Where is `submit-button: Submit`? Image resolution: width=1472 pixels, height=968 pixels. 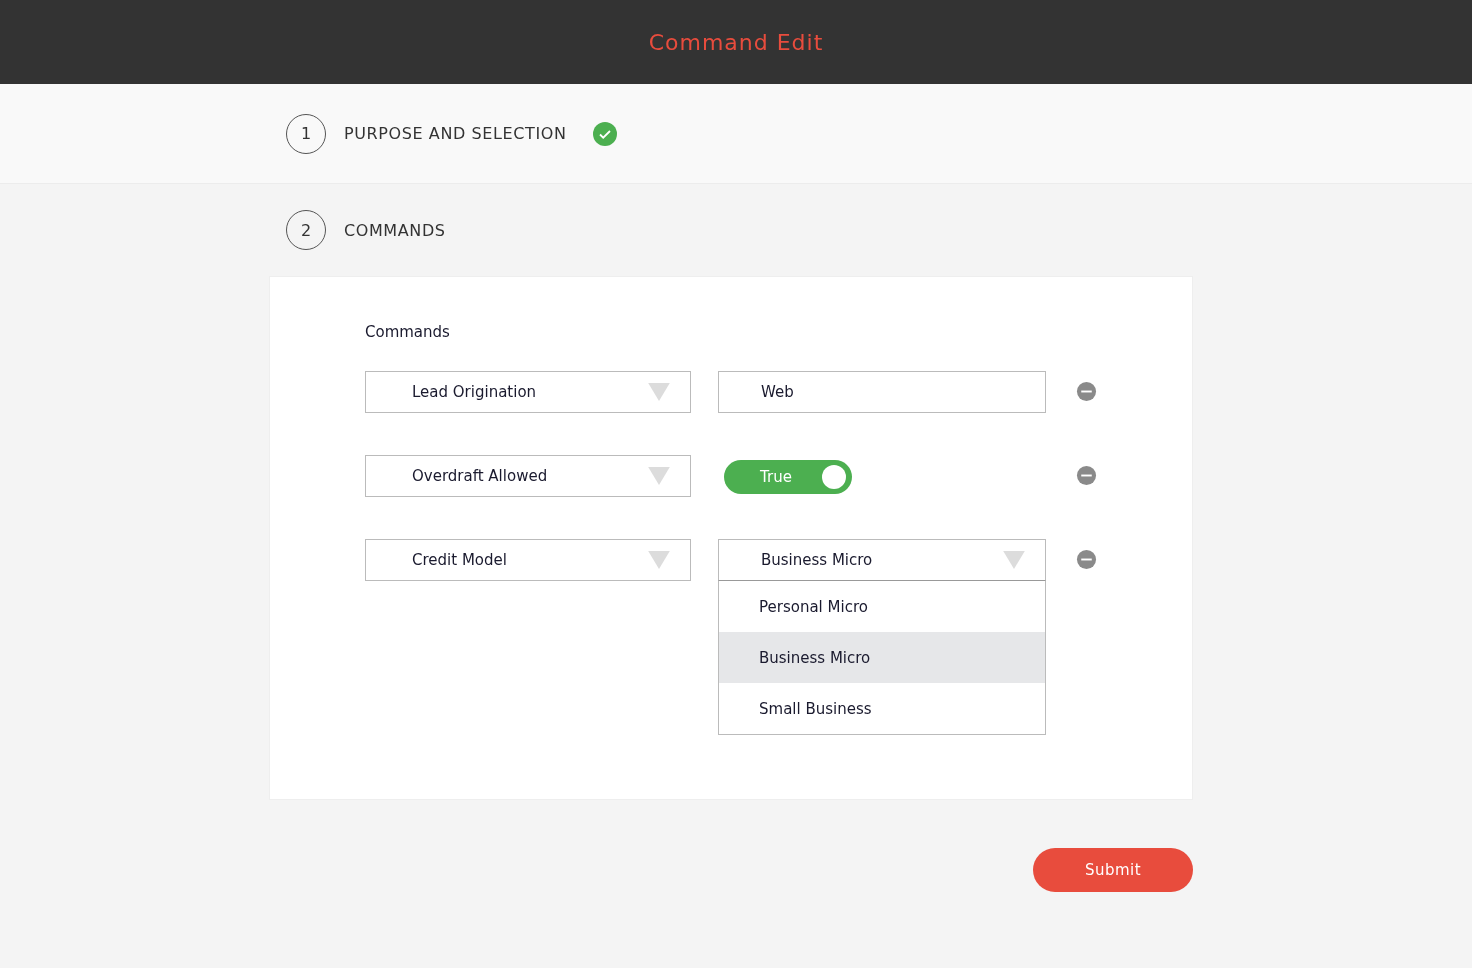
submit-button: Submit is located at coordinates (1113, 870).